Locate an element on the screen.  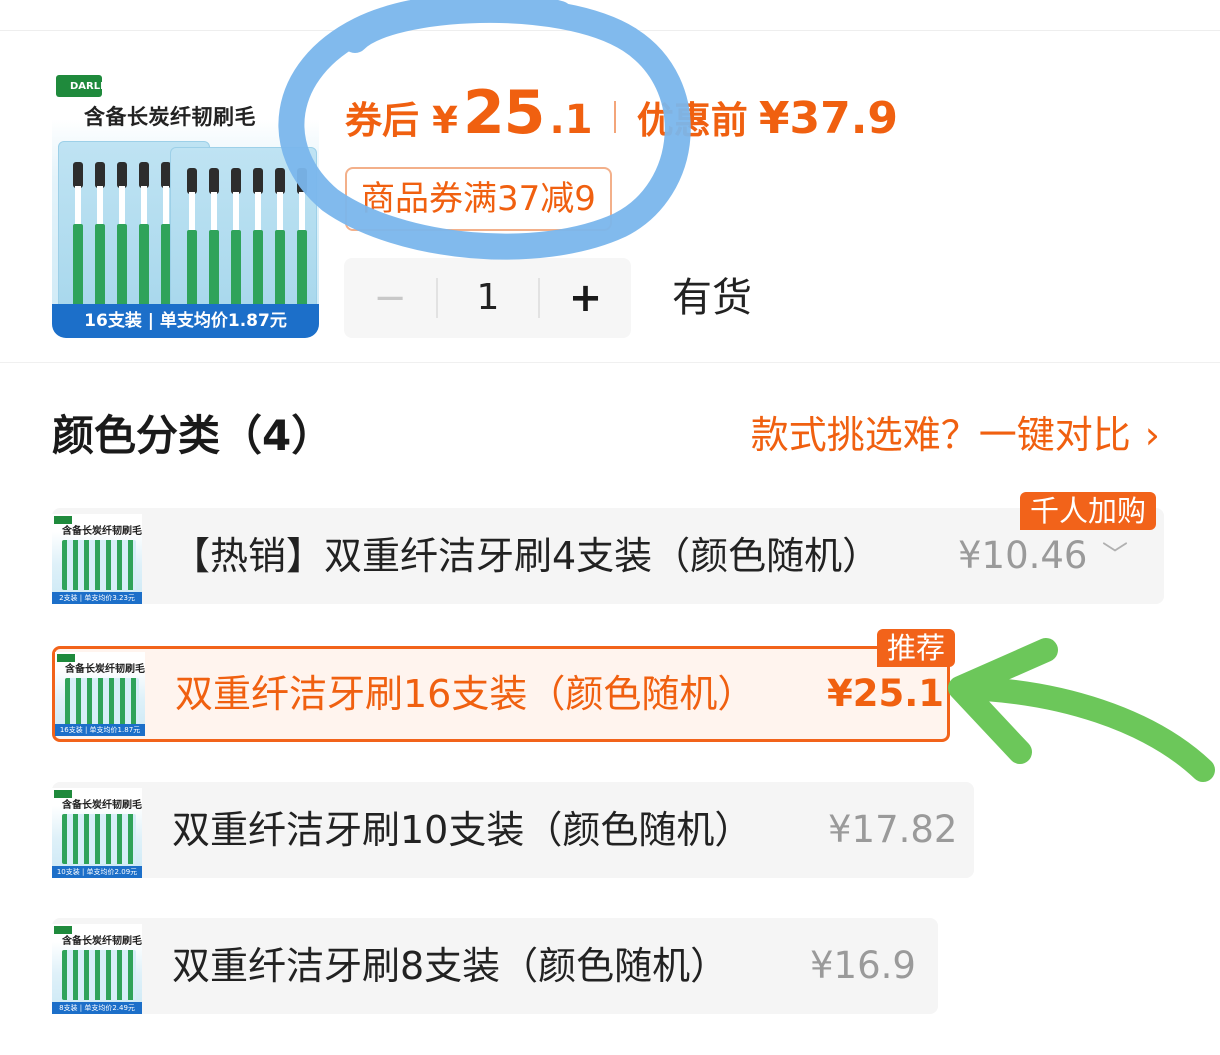
toothbrush-pack-icon is located at coordinates (243, 234).